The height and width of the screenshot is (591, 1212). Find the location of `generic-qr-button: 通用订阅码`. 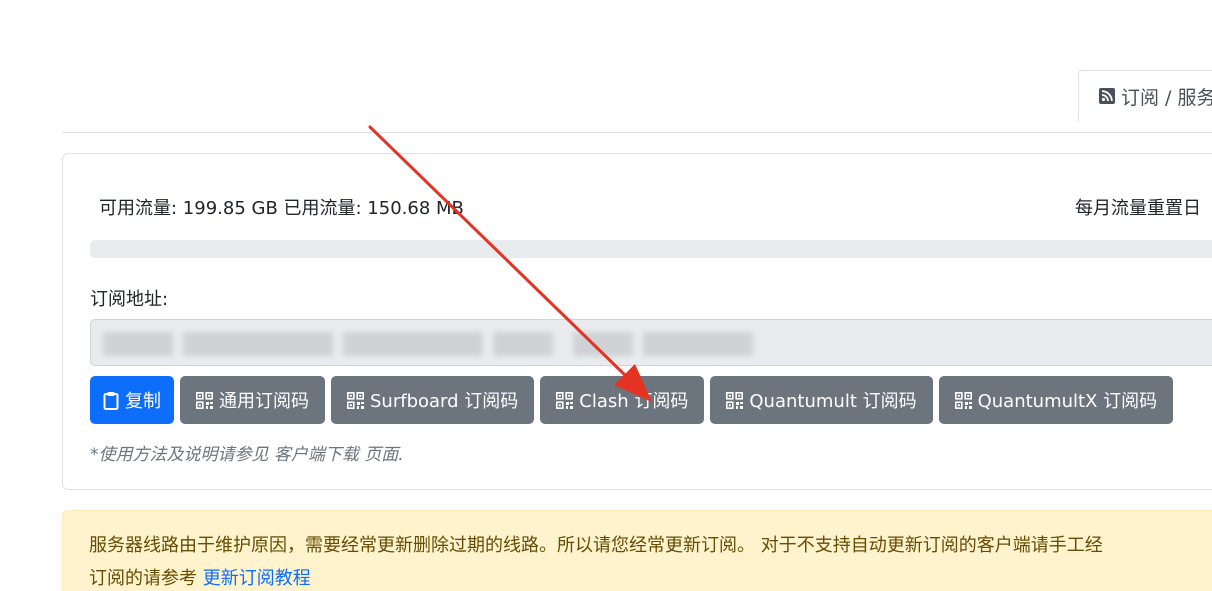

generic-qr-button: 通用订阅码 is located at coordinates (252, 400).